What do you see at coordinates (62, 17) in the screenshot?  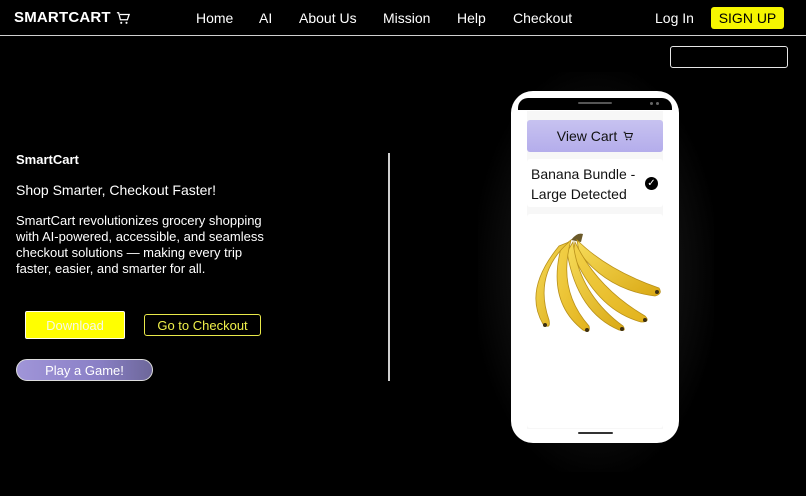 I see `brand-name: SMARTCART` at bounding box center [62, 17].